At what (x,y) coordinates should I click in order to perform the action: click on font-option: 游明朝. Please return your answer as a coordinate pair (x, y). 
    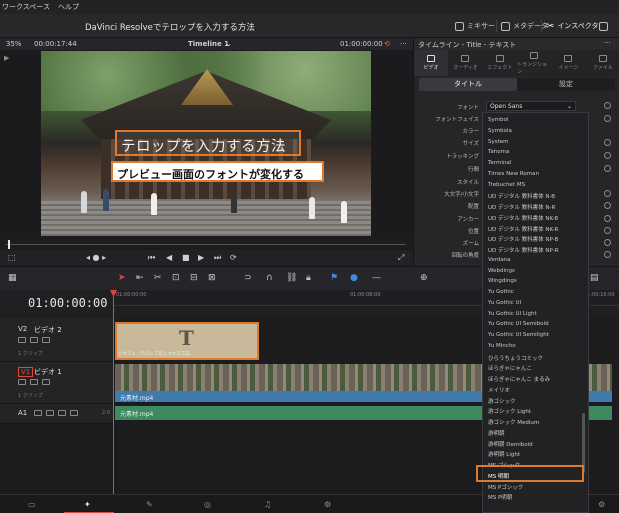
    Looking at the image, I should click on (496, 433).